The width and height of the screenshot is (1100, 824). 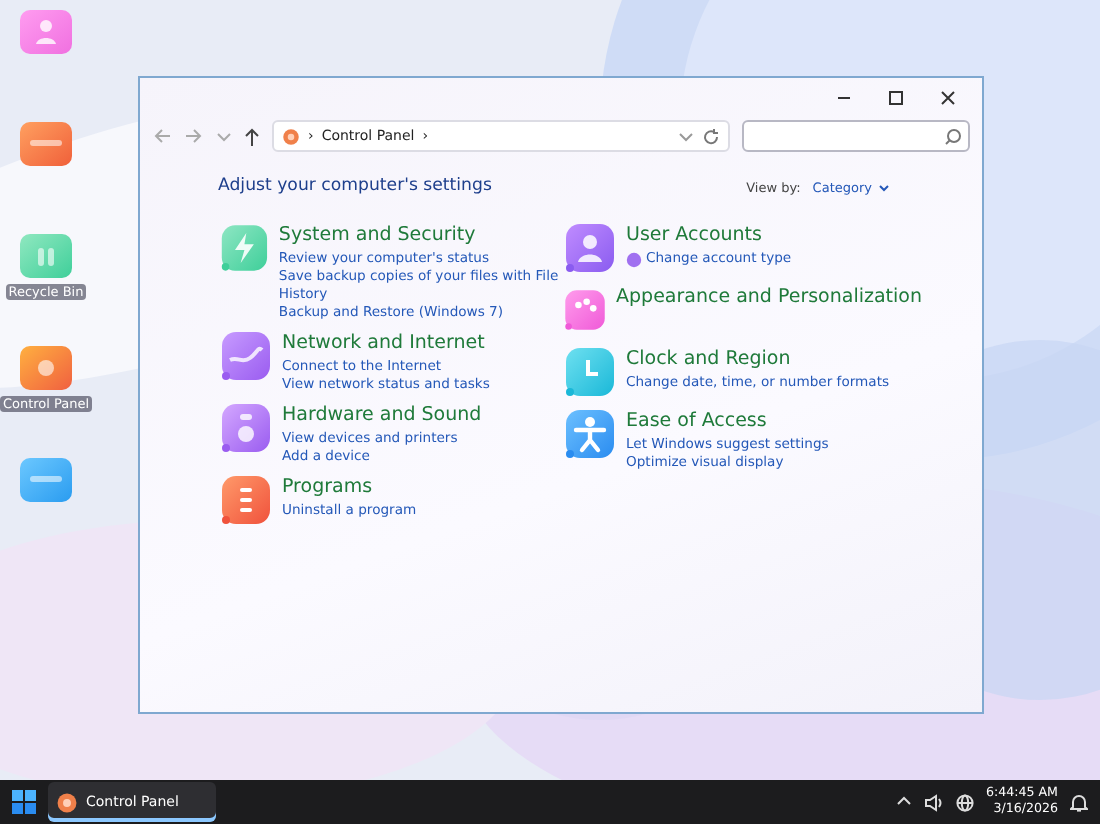 What do you see at coordinates (769, 297) in the screenshot?
I see `category-title: Appearance and Personalization` at bounding box center [769, 297].